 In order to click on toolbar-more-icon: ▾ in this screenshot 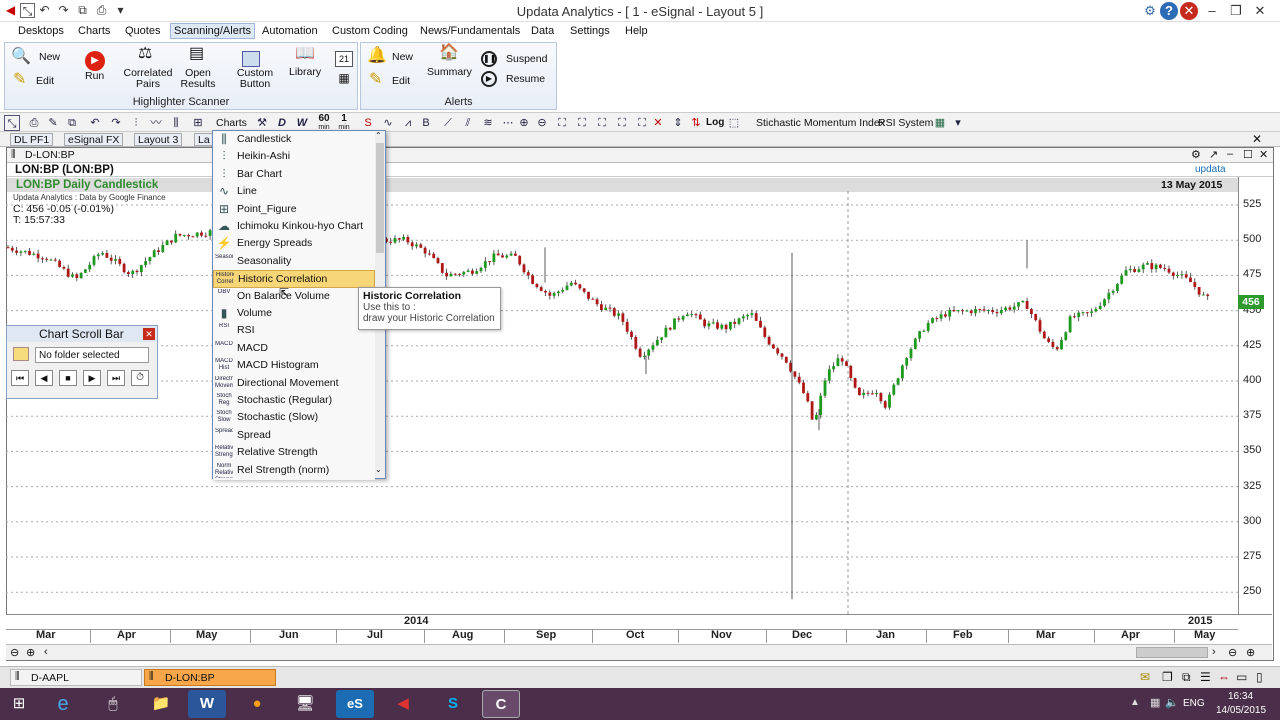, I will do `click(958, 123)`.